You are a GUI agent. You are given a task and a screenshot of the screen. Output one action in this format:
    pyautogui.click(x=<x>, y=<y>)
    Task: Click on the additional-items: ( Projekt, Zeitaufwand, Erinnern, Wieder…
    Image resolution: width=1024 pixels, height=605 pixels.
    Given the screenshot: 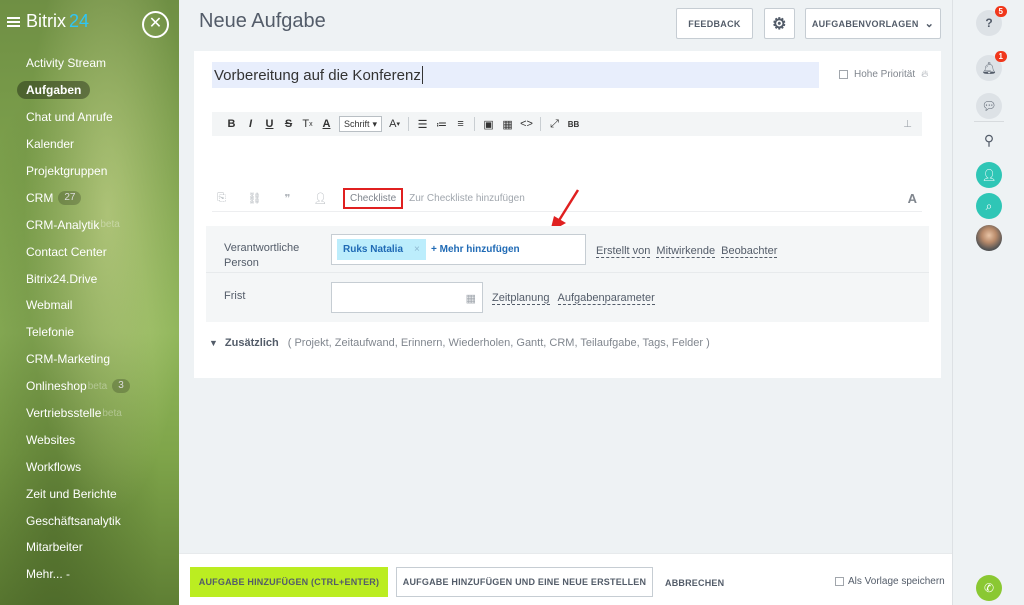 What is the action you would take?
    pyautogui.click(x=498, y=343)
    